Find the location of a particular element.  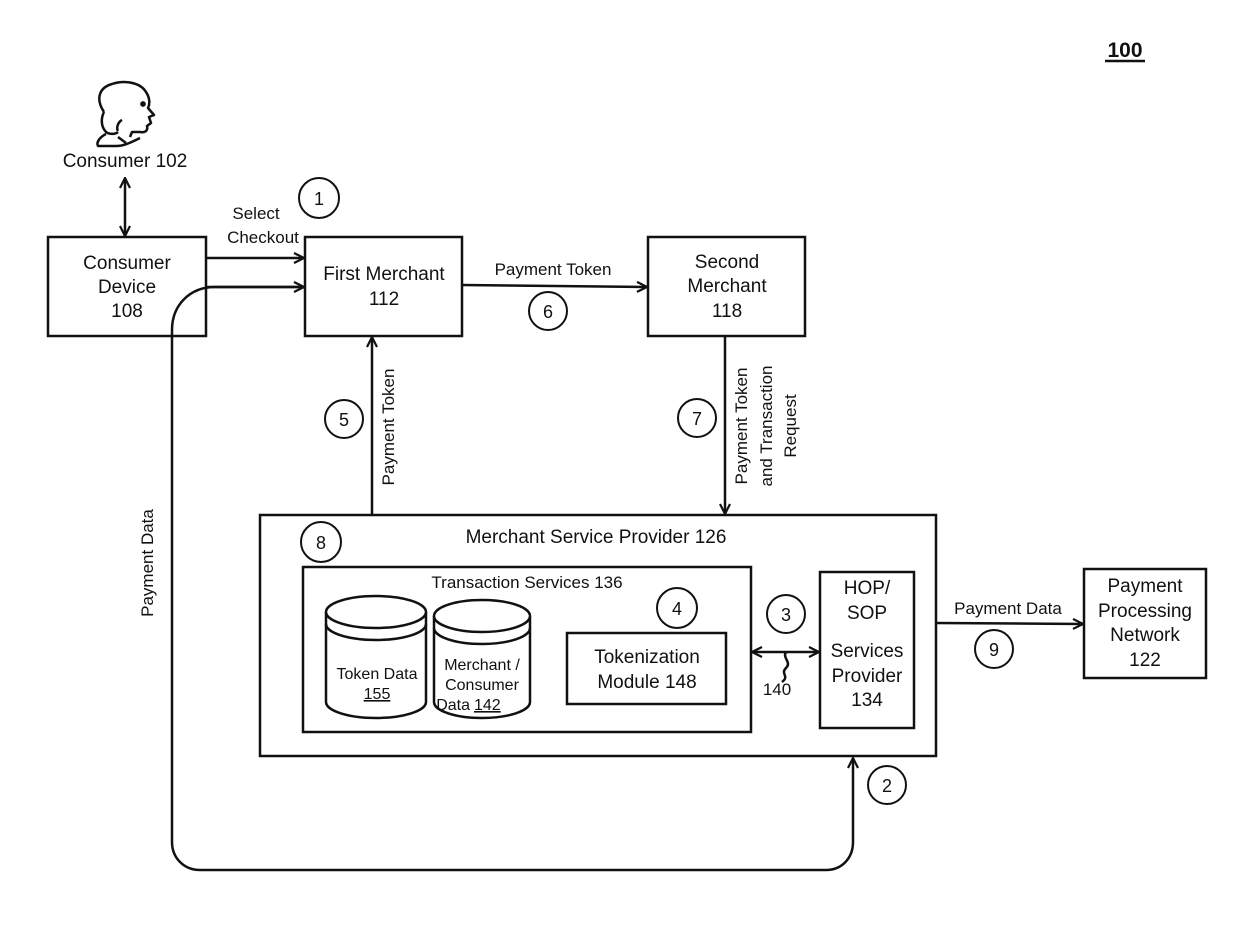

svg-text: 5 is located at coordinates (344, 420).